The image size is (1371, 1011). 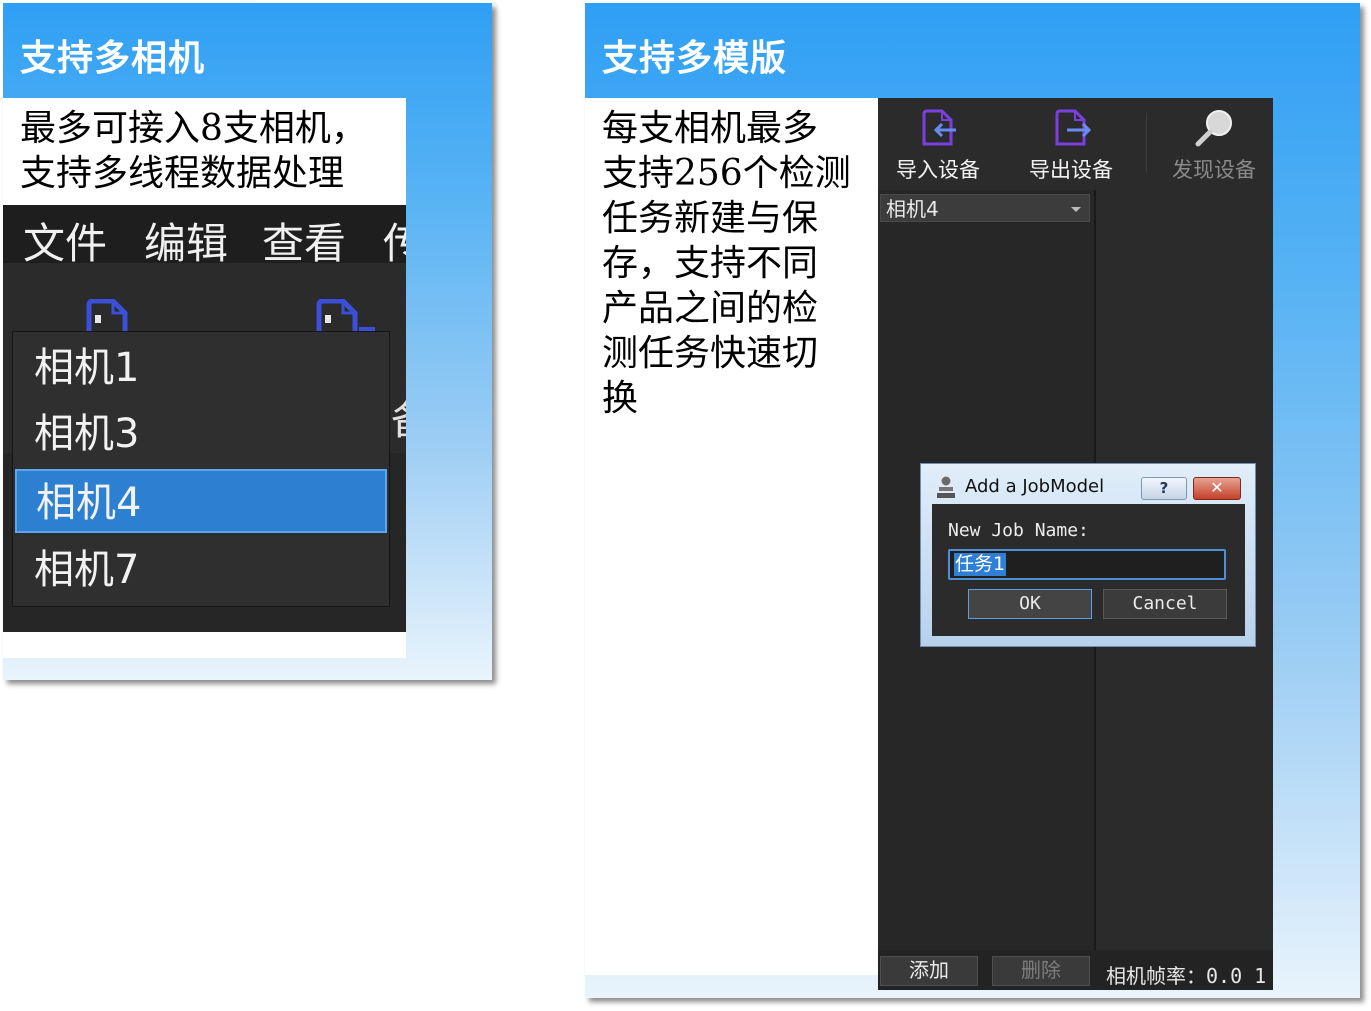 I want to click on card-title: 支持多相机, so click(x=113, y=58).